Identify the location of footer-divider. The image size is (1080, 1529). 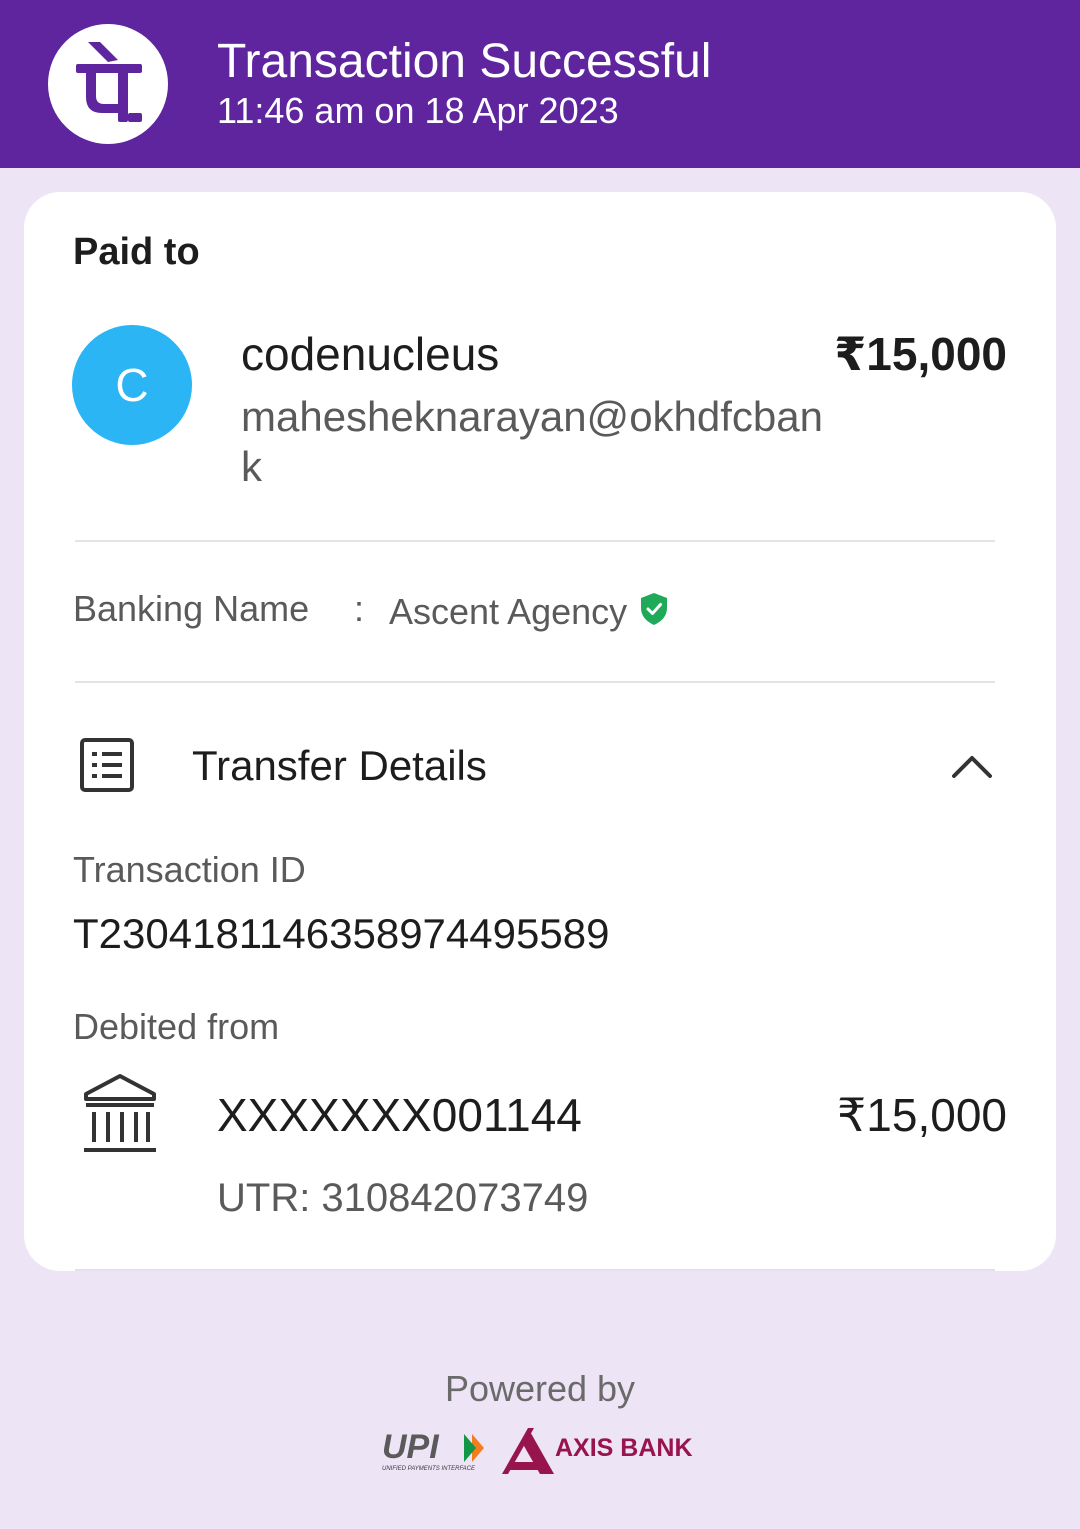
(535, 1270).